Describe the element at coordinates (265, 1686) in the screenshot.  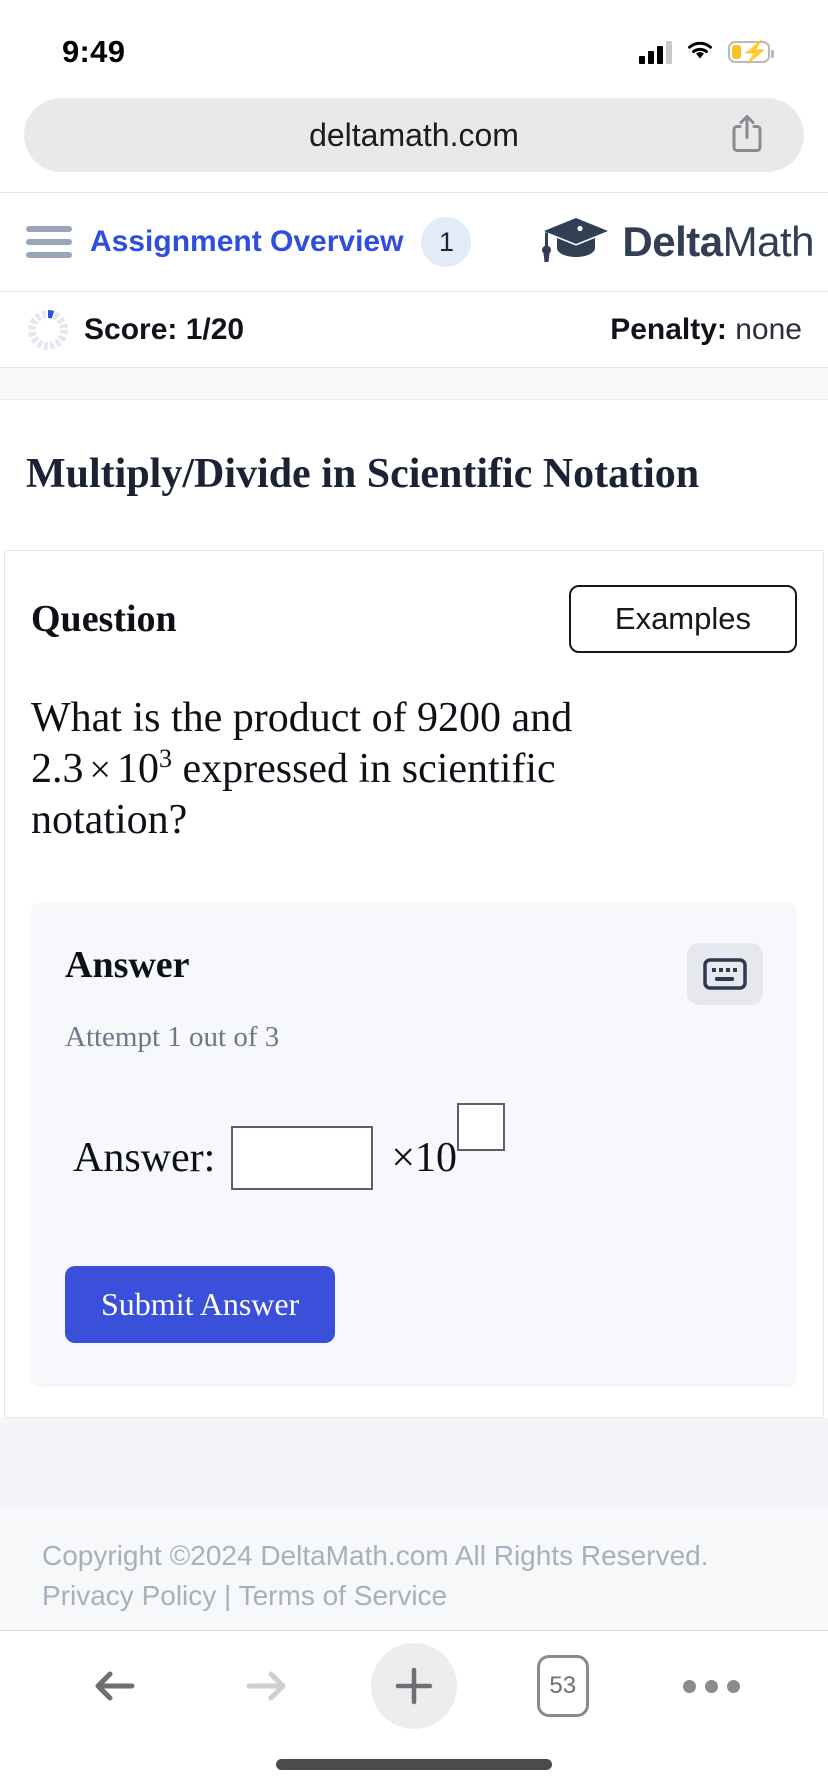
I see `forward-arrow-icon` at that location.